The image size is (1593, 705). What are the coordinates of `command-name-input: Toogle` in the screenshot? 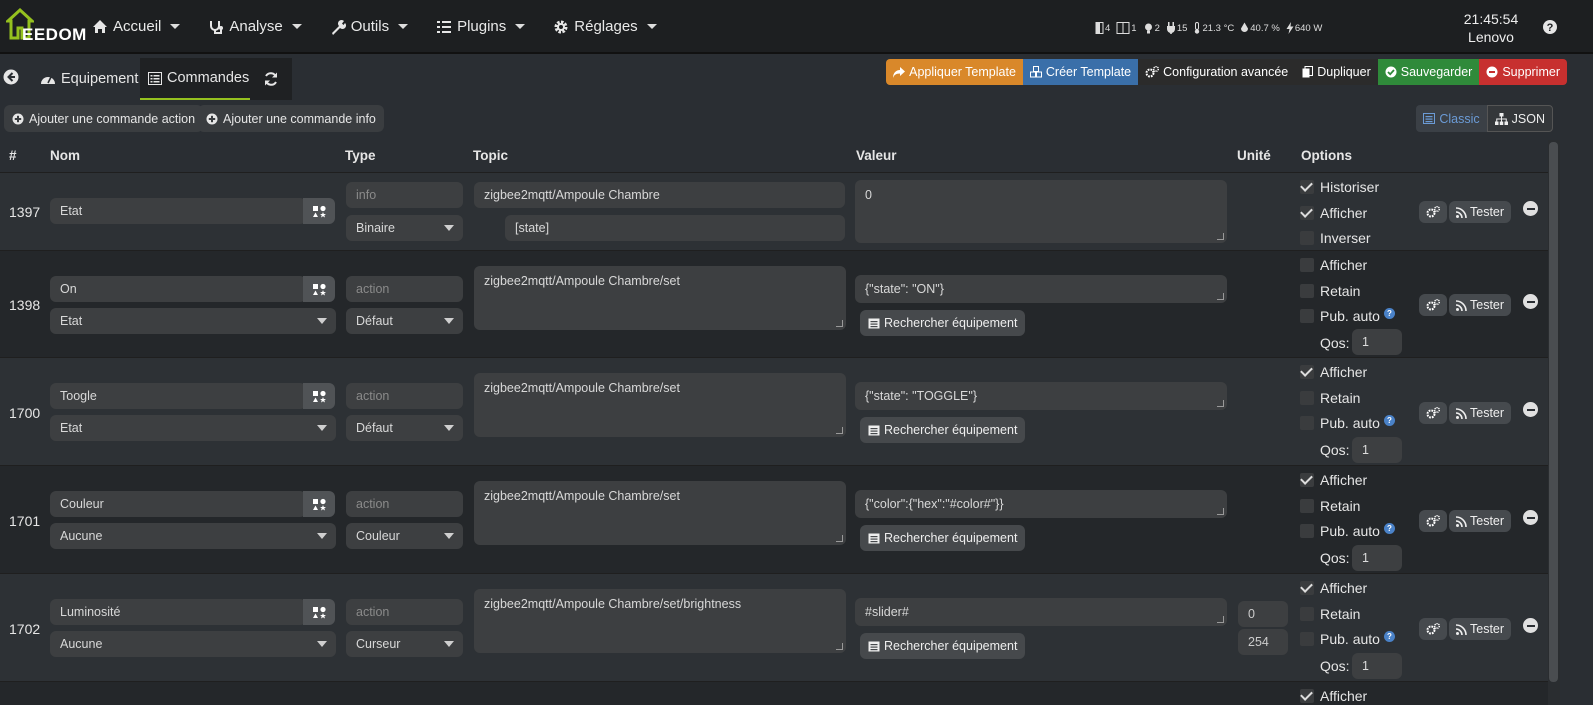 It's located at (178, 396).